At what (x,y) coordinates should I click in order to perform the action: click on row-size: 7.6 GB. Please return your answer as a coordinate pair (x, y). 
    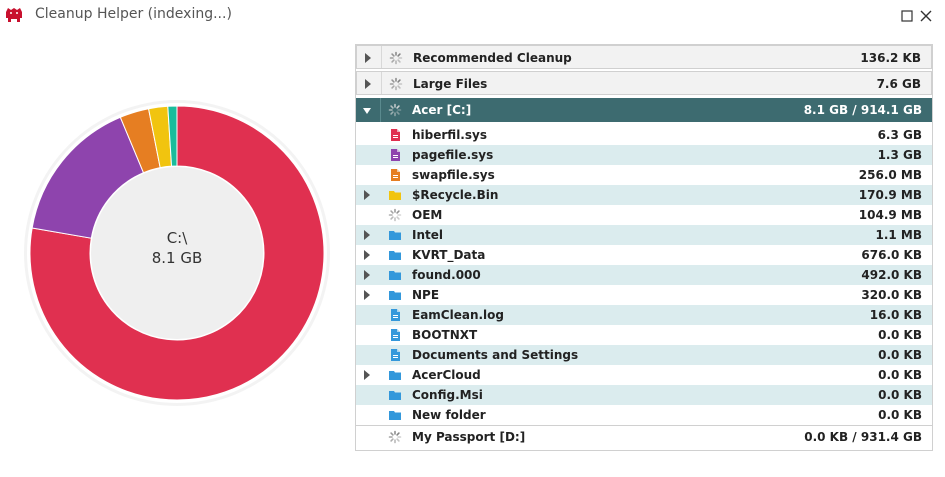
    Looking at the image, I should click on (898, 84).